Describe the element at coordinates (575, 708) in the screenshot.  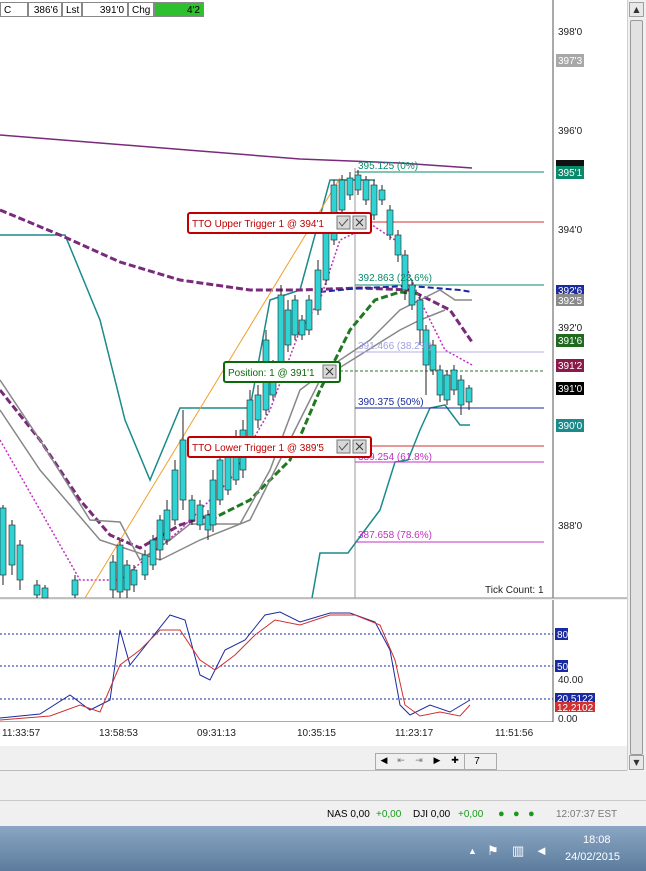
I see `osc-label-12: 12.2102` at that location.